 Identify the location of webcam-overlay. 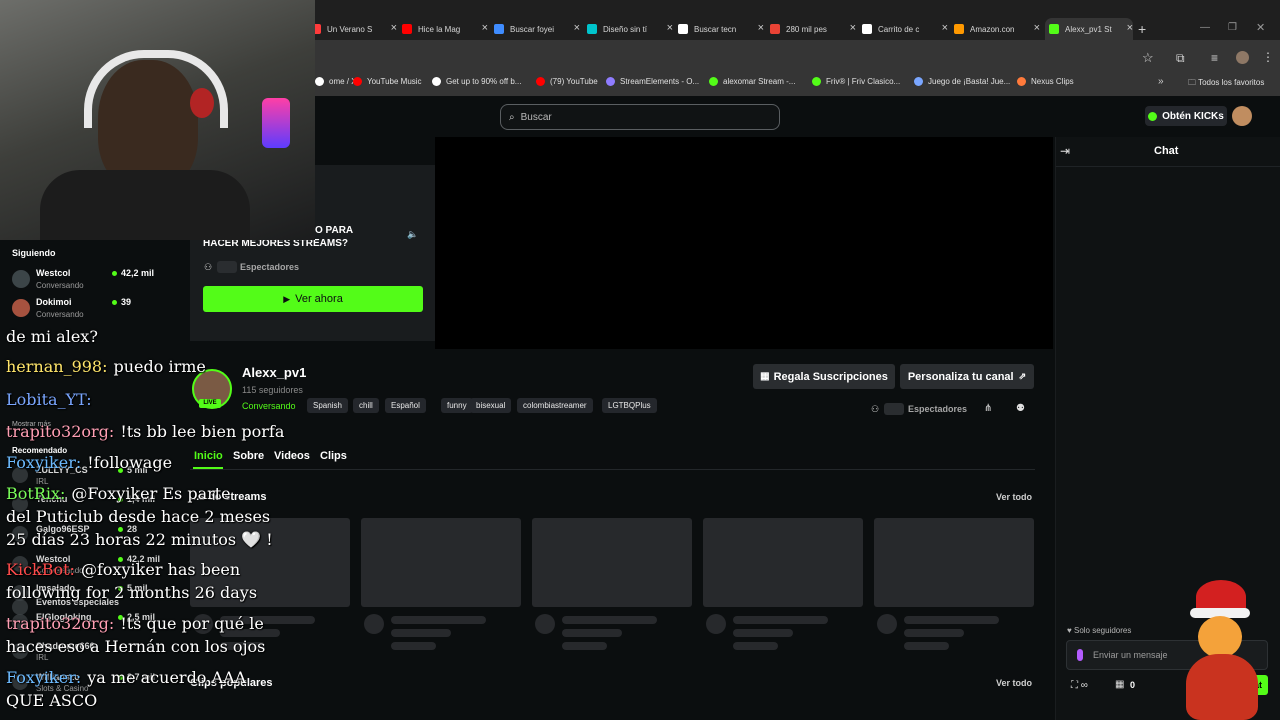
(157, 120).